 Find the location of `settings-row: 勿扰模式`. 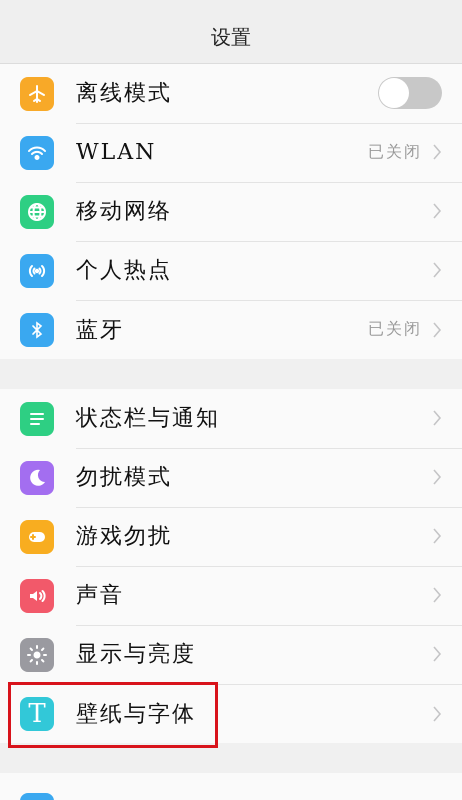

settings-row: 勿扰模式 is located at coordinates (231, 477).